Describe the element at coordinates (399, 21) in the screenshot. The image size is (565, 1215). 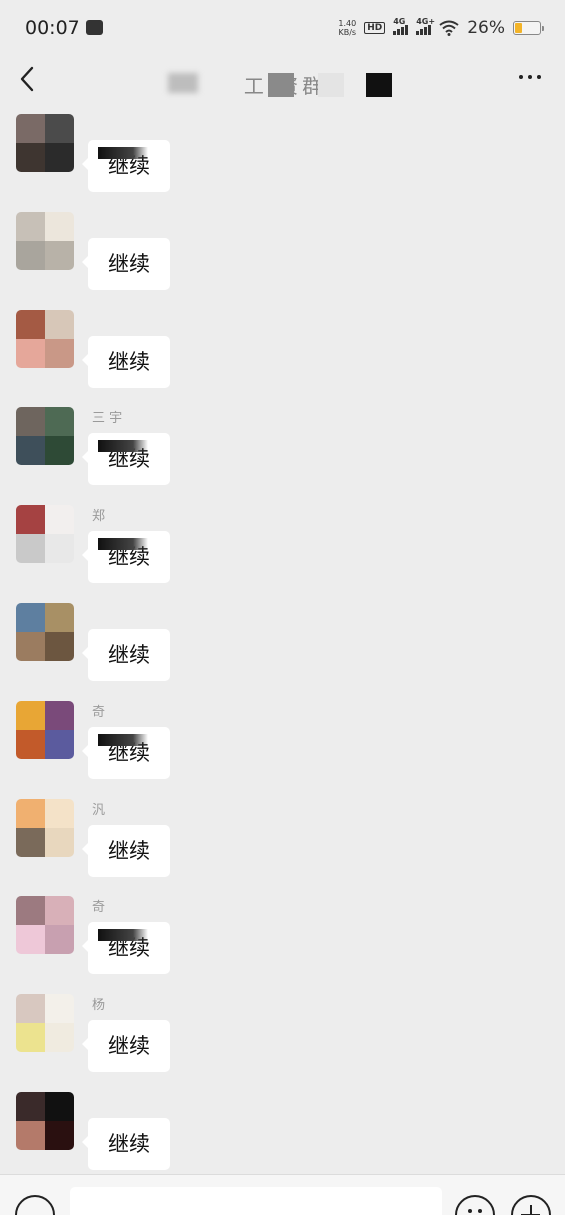
I see `signal-sim1-label: 4G` at that location.